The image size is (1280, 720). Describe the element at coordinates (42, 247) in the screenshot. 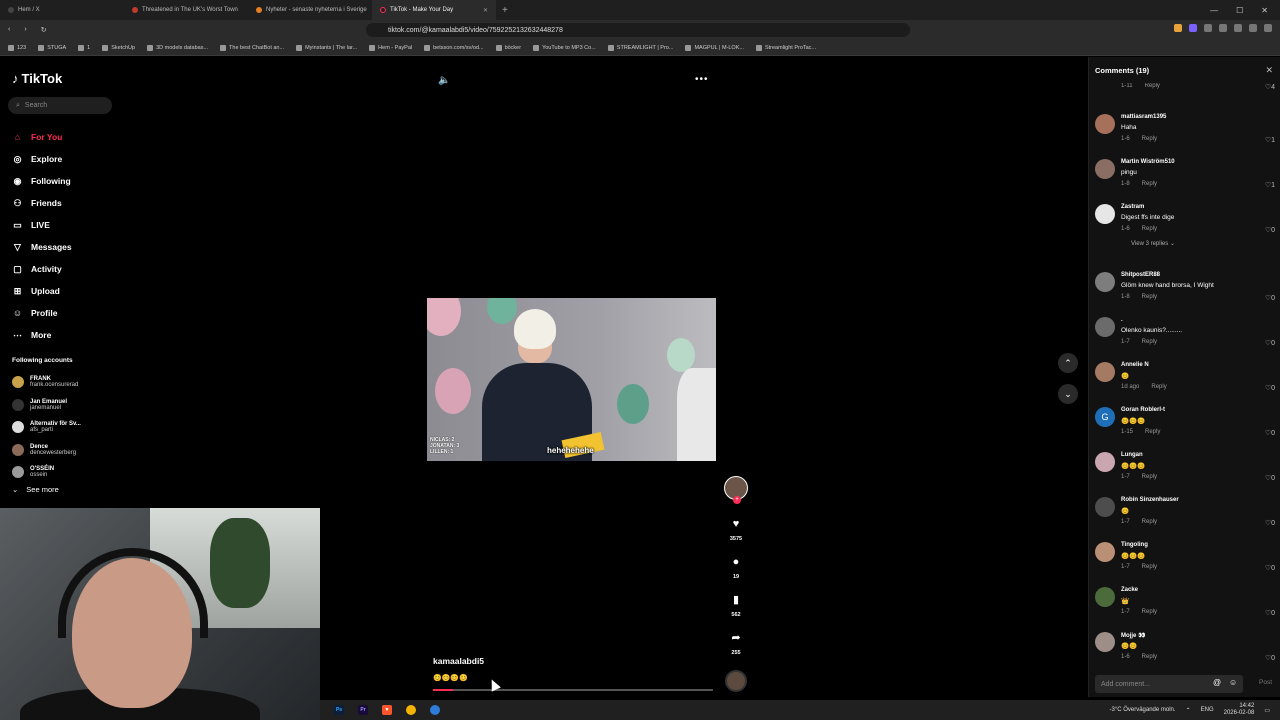

I see `nav-messages: ▽ Messages` at that location.